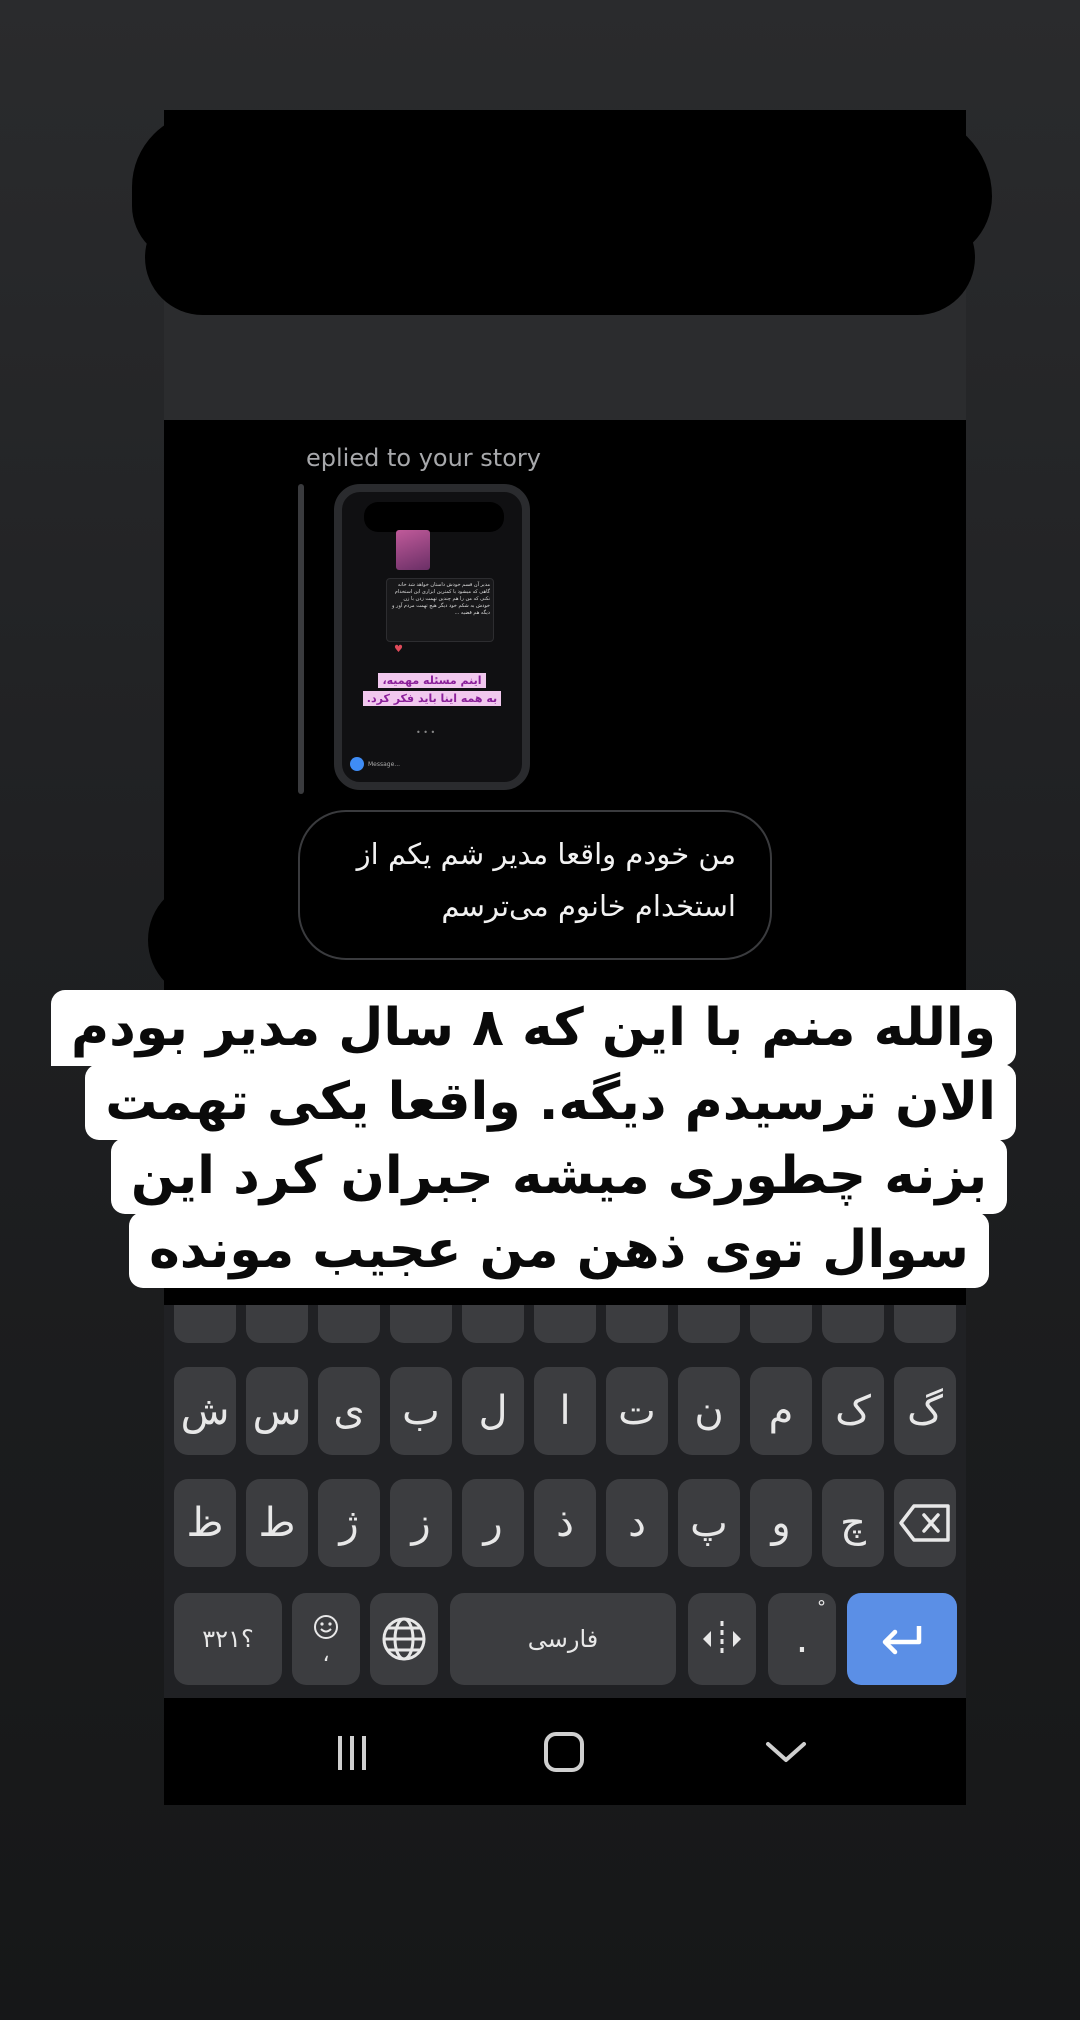  I want to click on reply-indicator-bar, so click(301, 639).